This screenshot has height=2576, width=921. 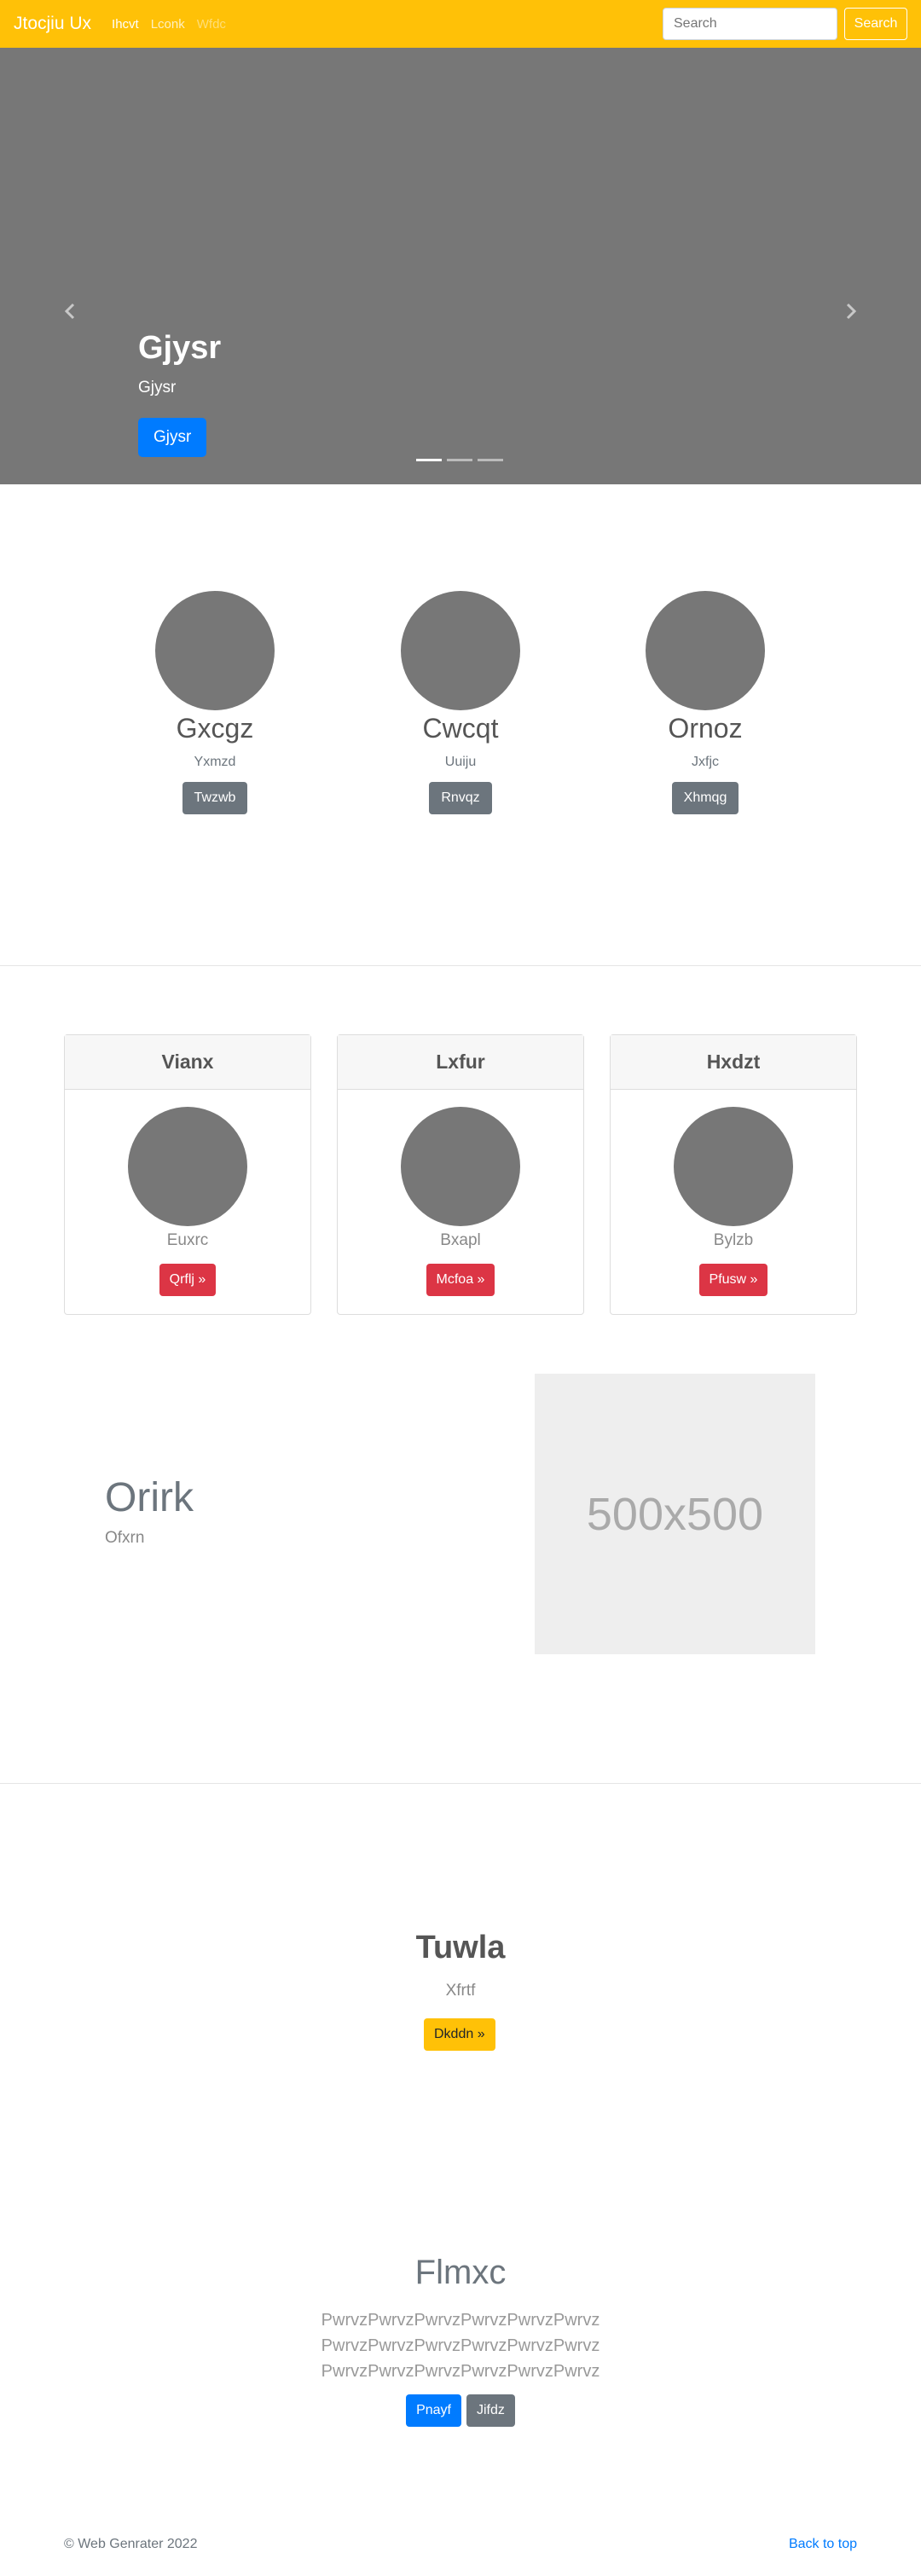 What do you see at coordinates (215, 729) in the screenshot?
I see `marketing-title: Gxcgz` at bounding box center [215, 729].